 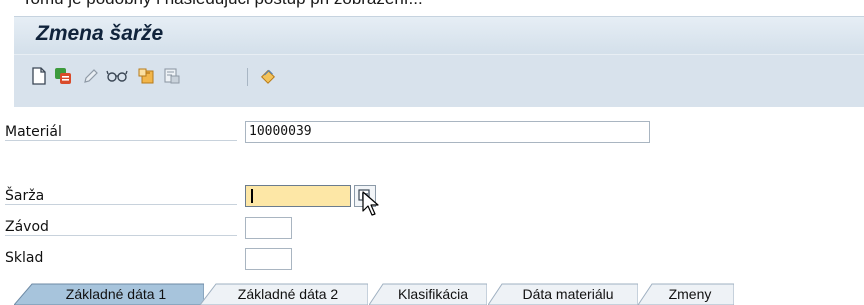 I want to click on batch-row: Šarža, so click(x=432, y=200).